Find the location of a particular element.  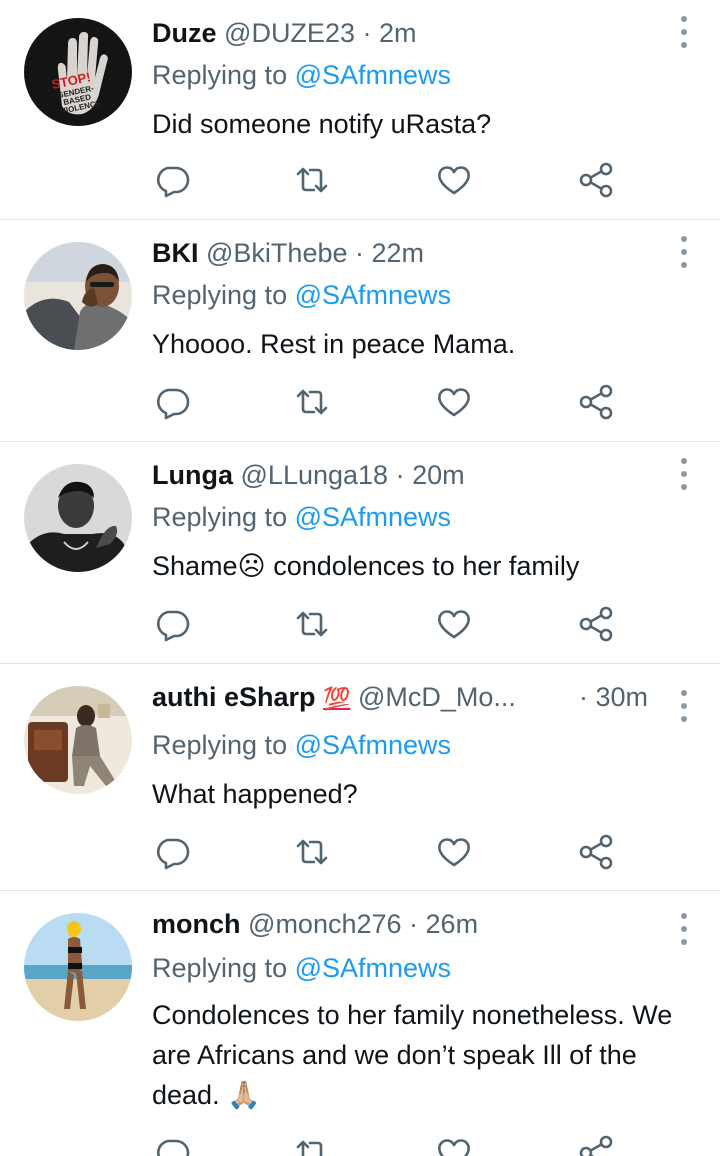

display-name: monch is located at coordinates (196, 924).